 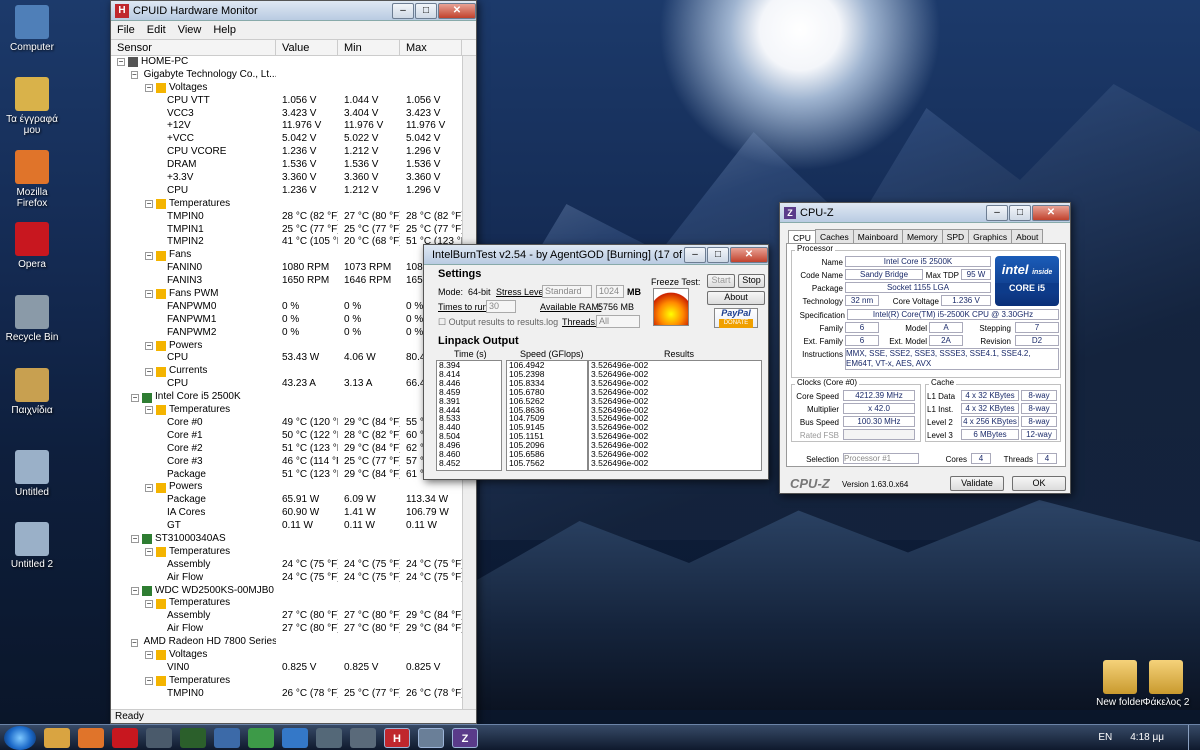 I want to click on sensor-row: CPU VTT 1.056 V 1.044 V 1.056 V, so click(x=293, y=101).